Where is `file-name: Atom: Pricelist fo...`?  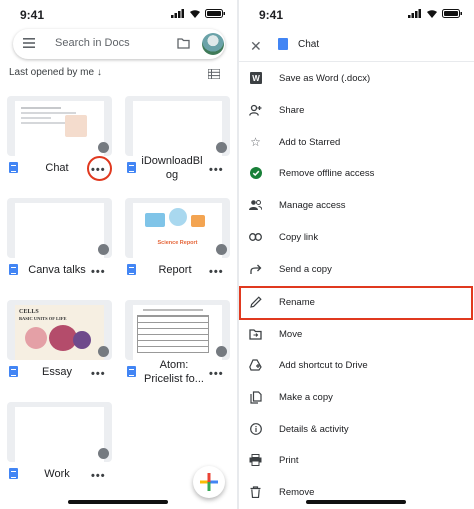 file-name: Atom: Pricelist fo... is located at coordinates (174, 372).